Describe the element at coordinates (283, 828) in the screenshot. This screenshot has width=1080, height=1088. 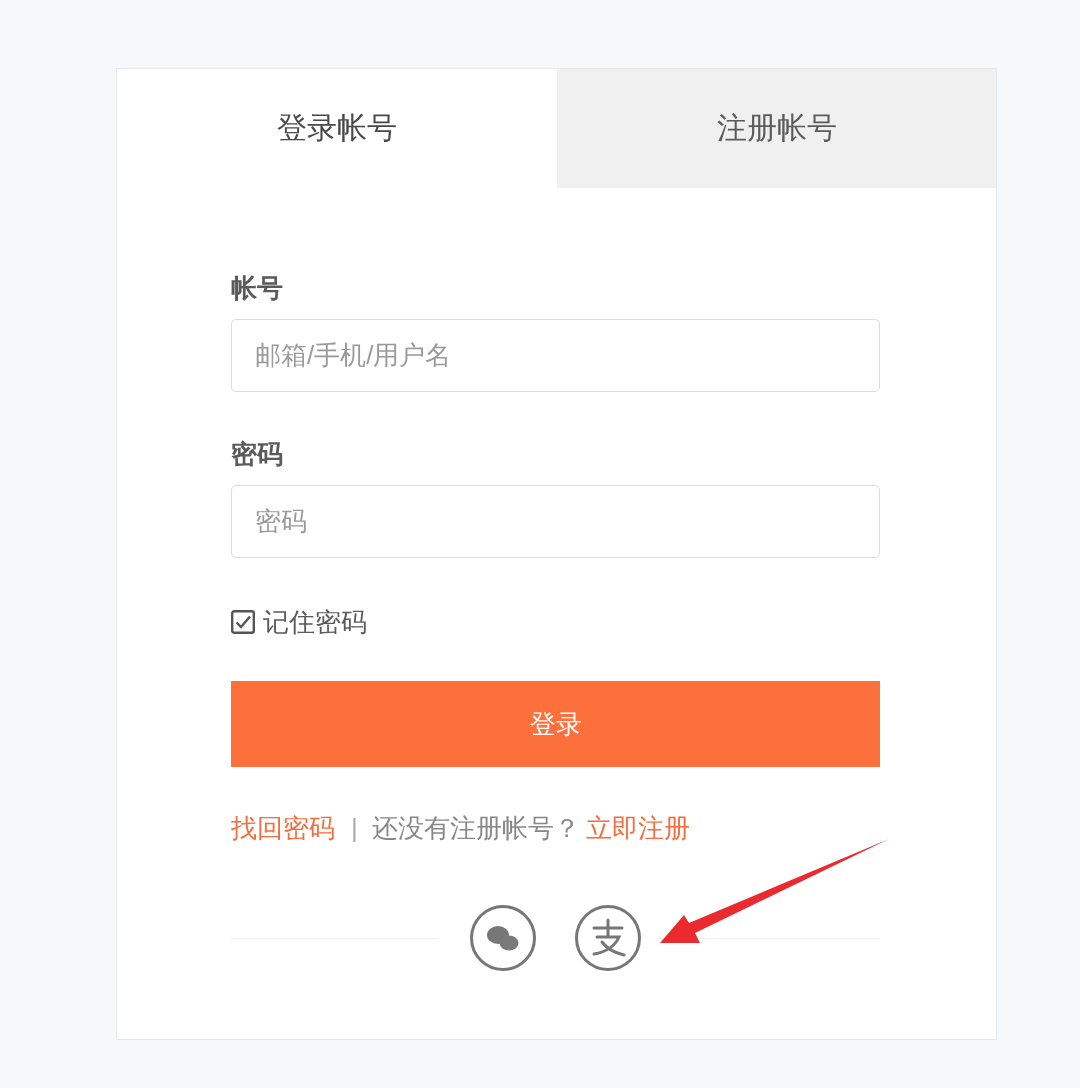
I see `link: 找回密码` at that location.